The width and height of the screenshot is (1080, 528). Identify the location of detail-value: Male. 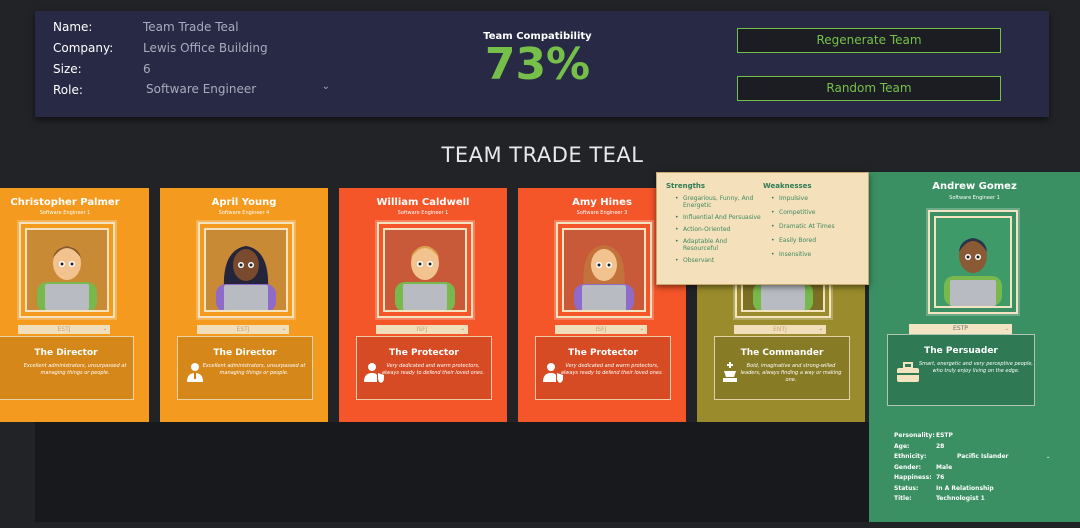
(944, 467).